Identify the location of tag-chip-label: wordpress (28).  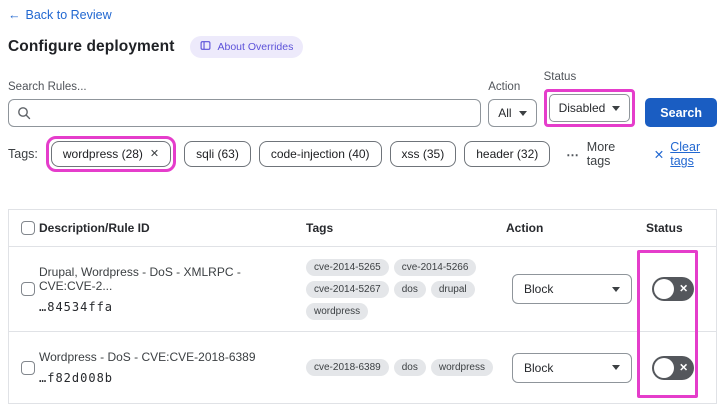
(102, 154).